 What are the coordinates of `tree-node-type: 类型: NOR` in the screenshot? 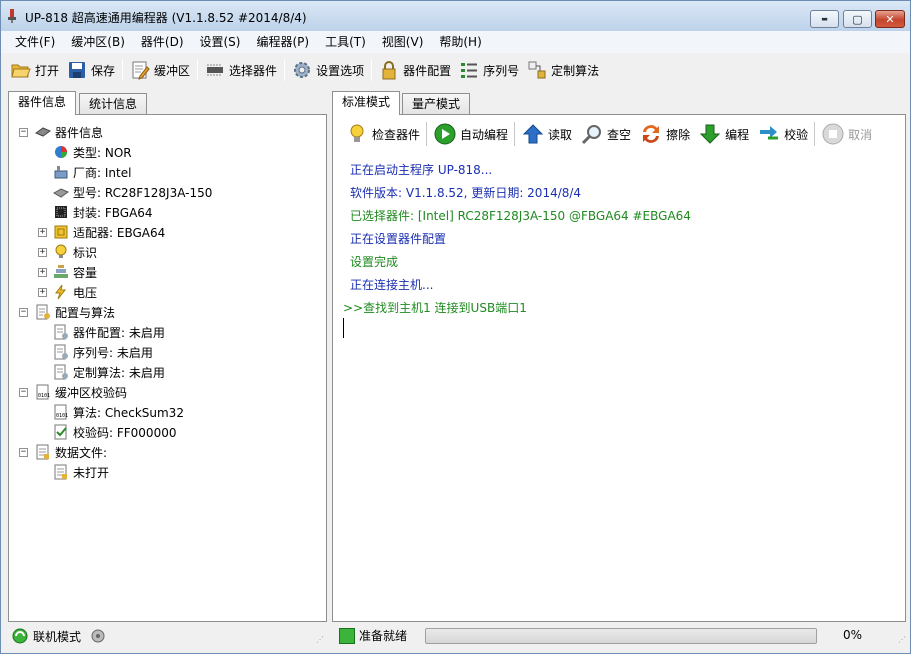 It's located at (92, 152).